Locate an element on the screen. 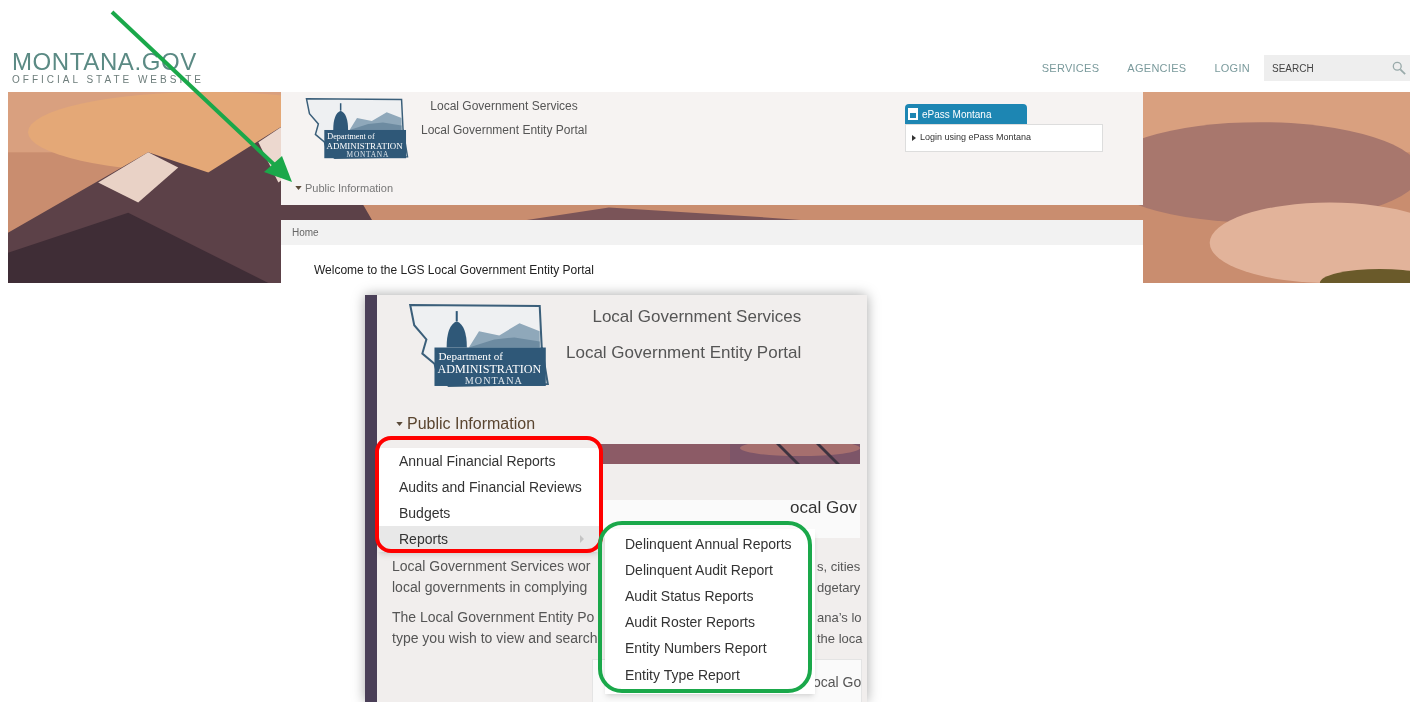 This screenshot has height=702, width=1416. body-text: Local Government Services wor is located at coordinates (492, 566).